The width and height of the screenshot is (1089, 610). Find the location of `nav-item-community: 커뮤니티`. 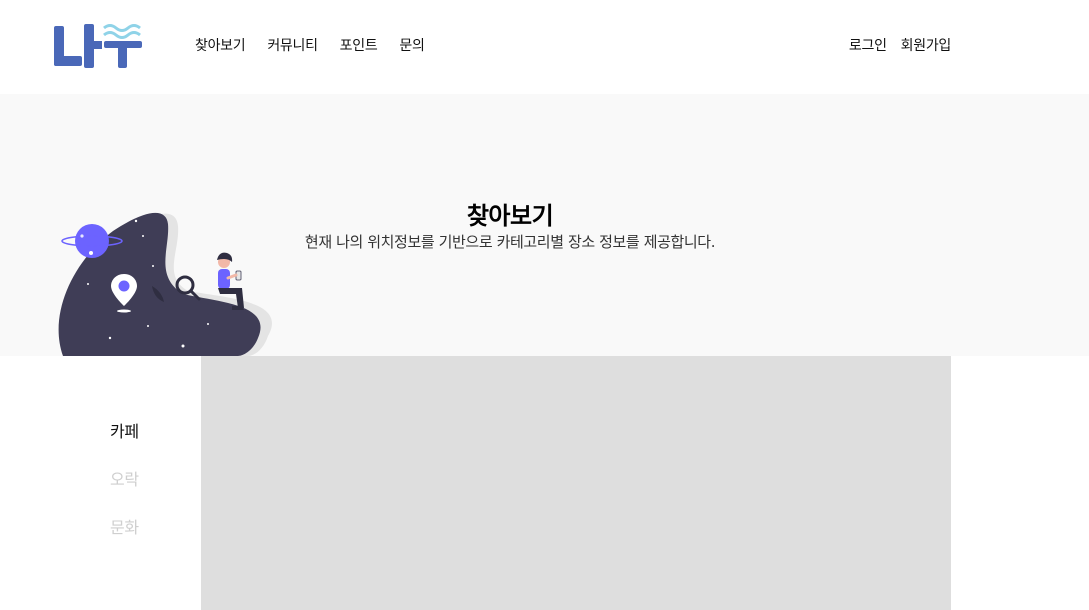

nav-item-community: 커뮤니티 is located at coordinates (292, 46).